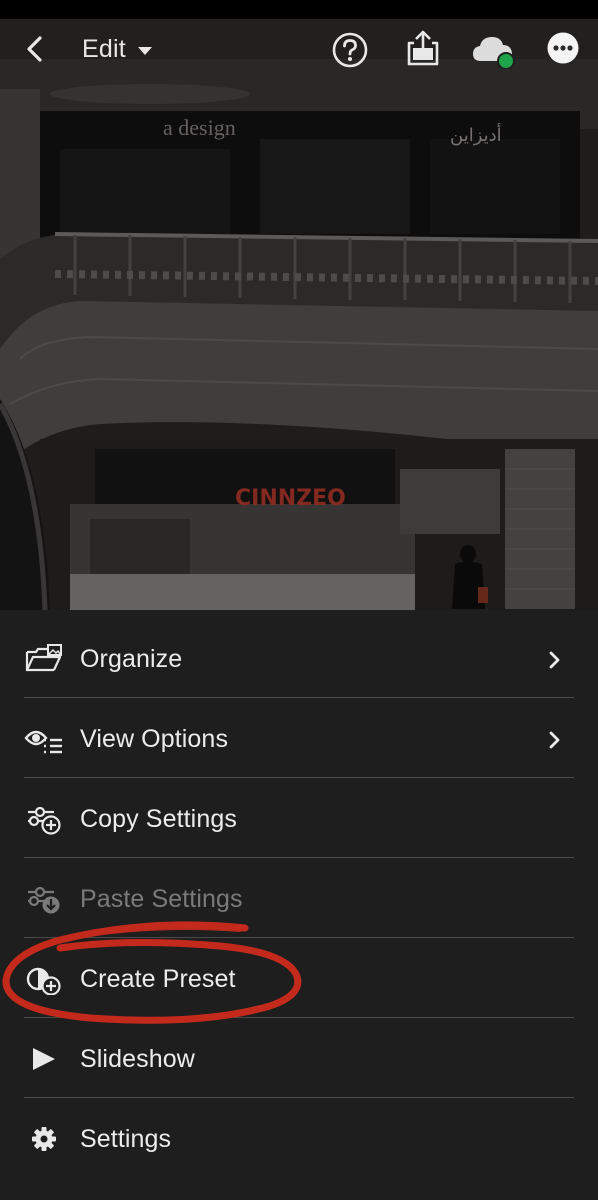 This screenshot has height=1200, width=598. What do you see at coordinates (44, 820) in the screenshot?
I see `copy-settings-icon` at bounding box center [44, 820].